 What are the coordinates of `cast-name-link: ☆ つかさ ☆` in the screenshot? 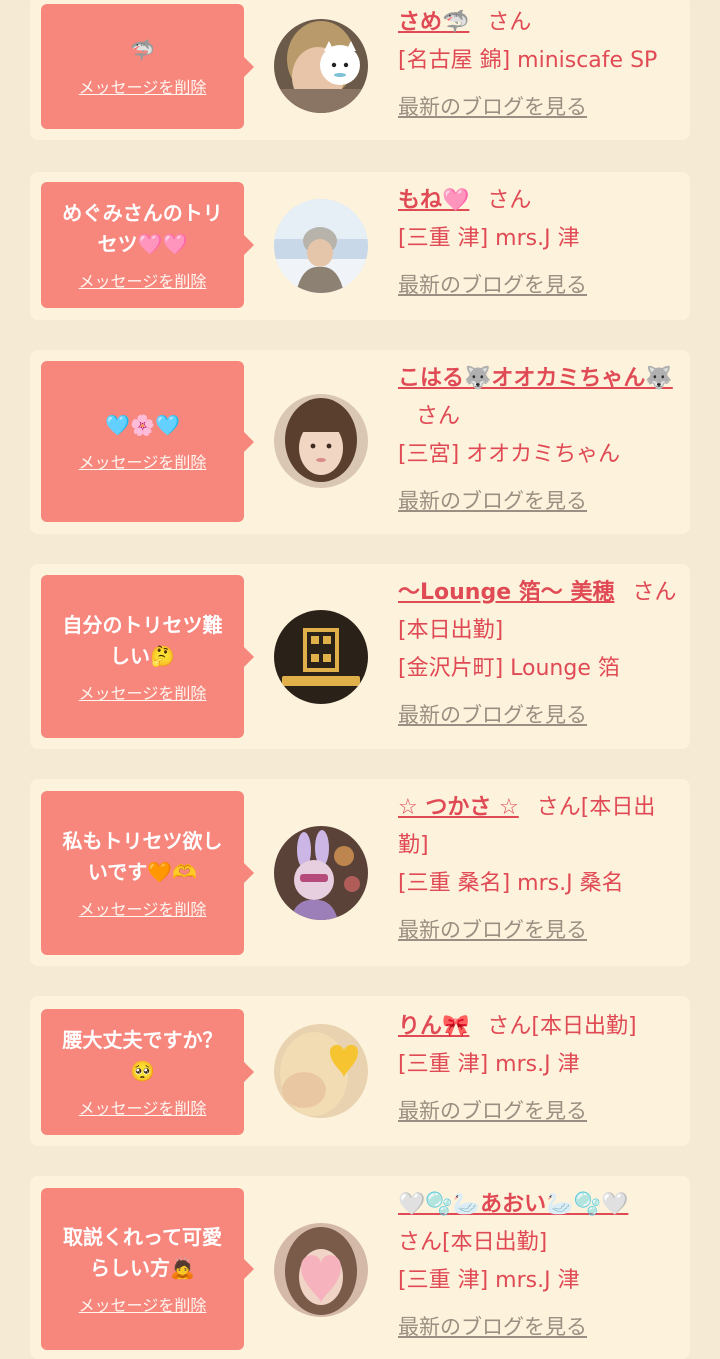 It's located at (458, 807).